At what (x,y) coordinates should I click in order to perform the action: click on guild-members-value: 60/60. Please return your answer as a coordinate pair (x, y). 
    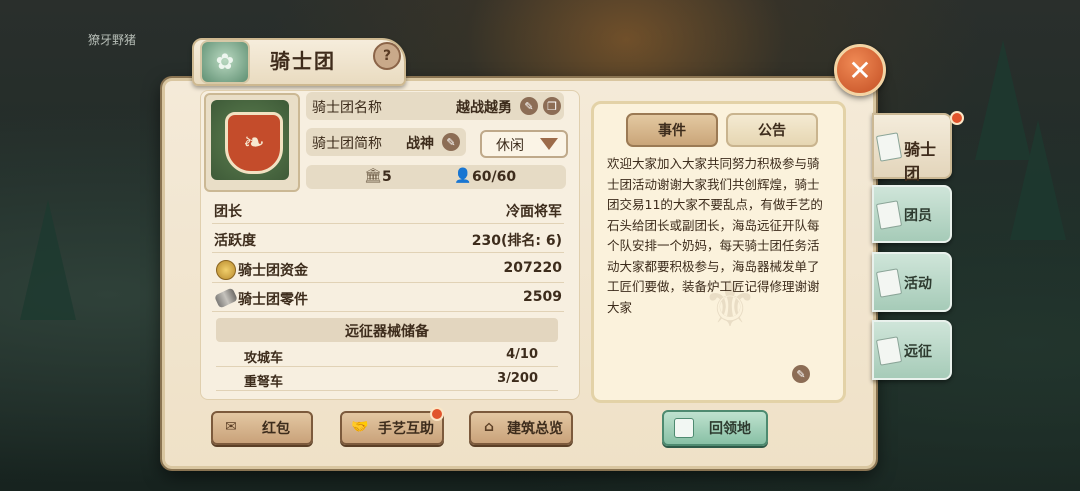
    Looking at the image, I should click on (494, 177).